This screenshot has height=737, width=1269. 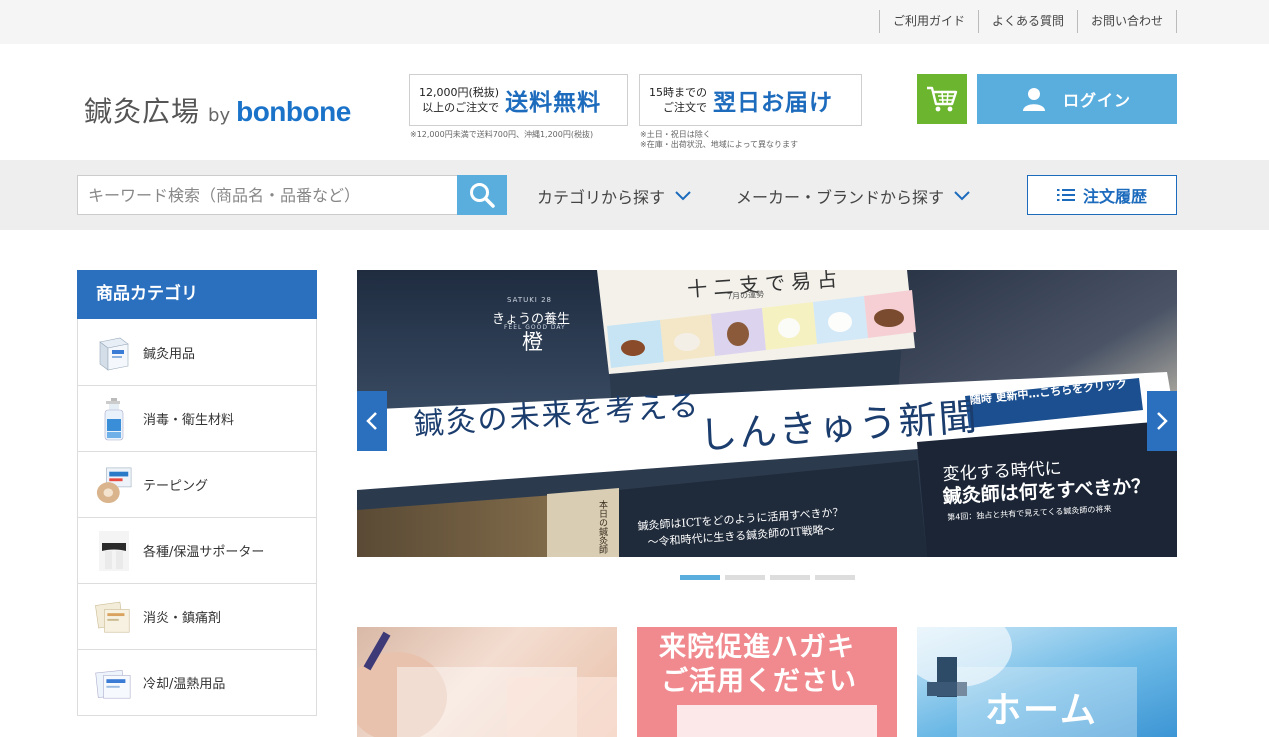 What do you see at coordinates (189, 420) in the screenshot?
I see `category-label: 消毒・衛生材料` at bounding box center [189, 420].